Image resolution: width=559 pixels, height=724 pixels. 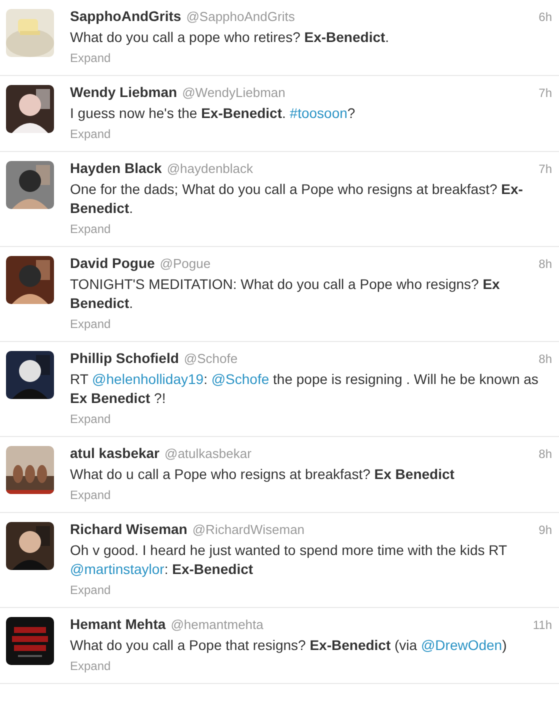 What do you see at coordinates (297, 199) in the screenshot?
I see `tweet-text: One for the dads; What do you call a Pope who resigns at breakfast? Ex-Benedict.` at bounding box center [297, 199].